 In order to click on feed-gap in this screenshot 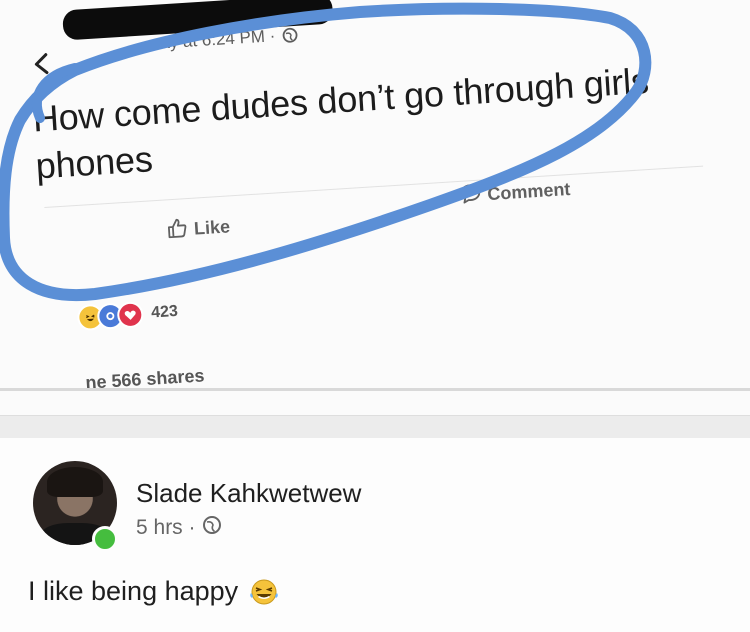, I will do `click(375, 427)`.